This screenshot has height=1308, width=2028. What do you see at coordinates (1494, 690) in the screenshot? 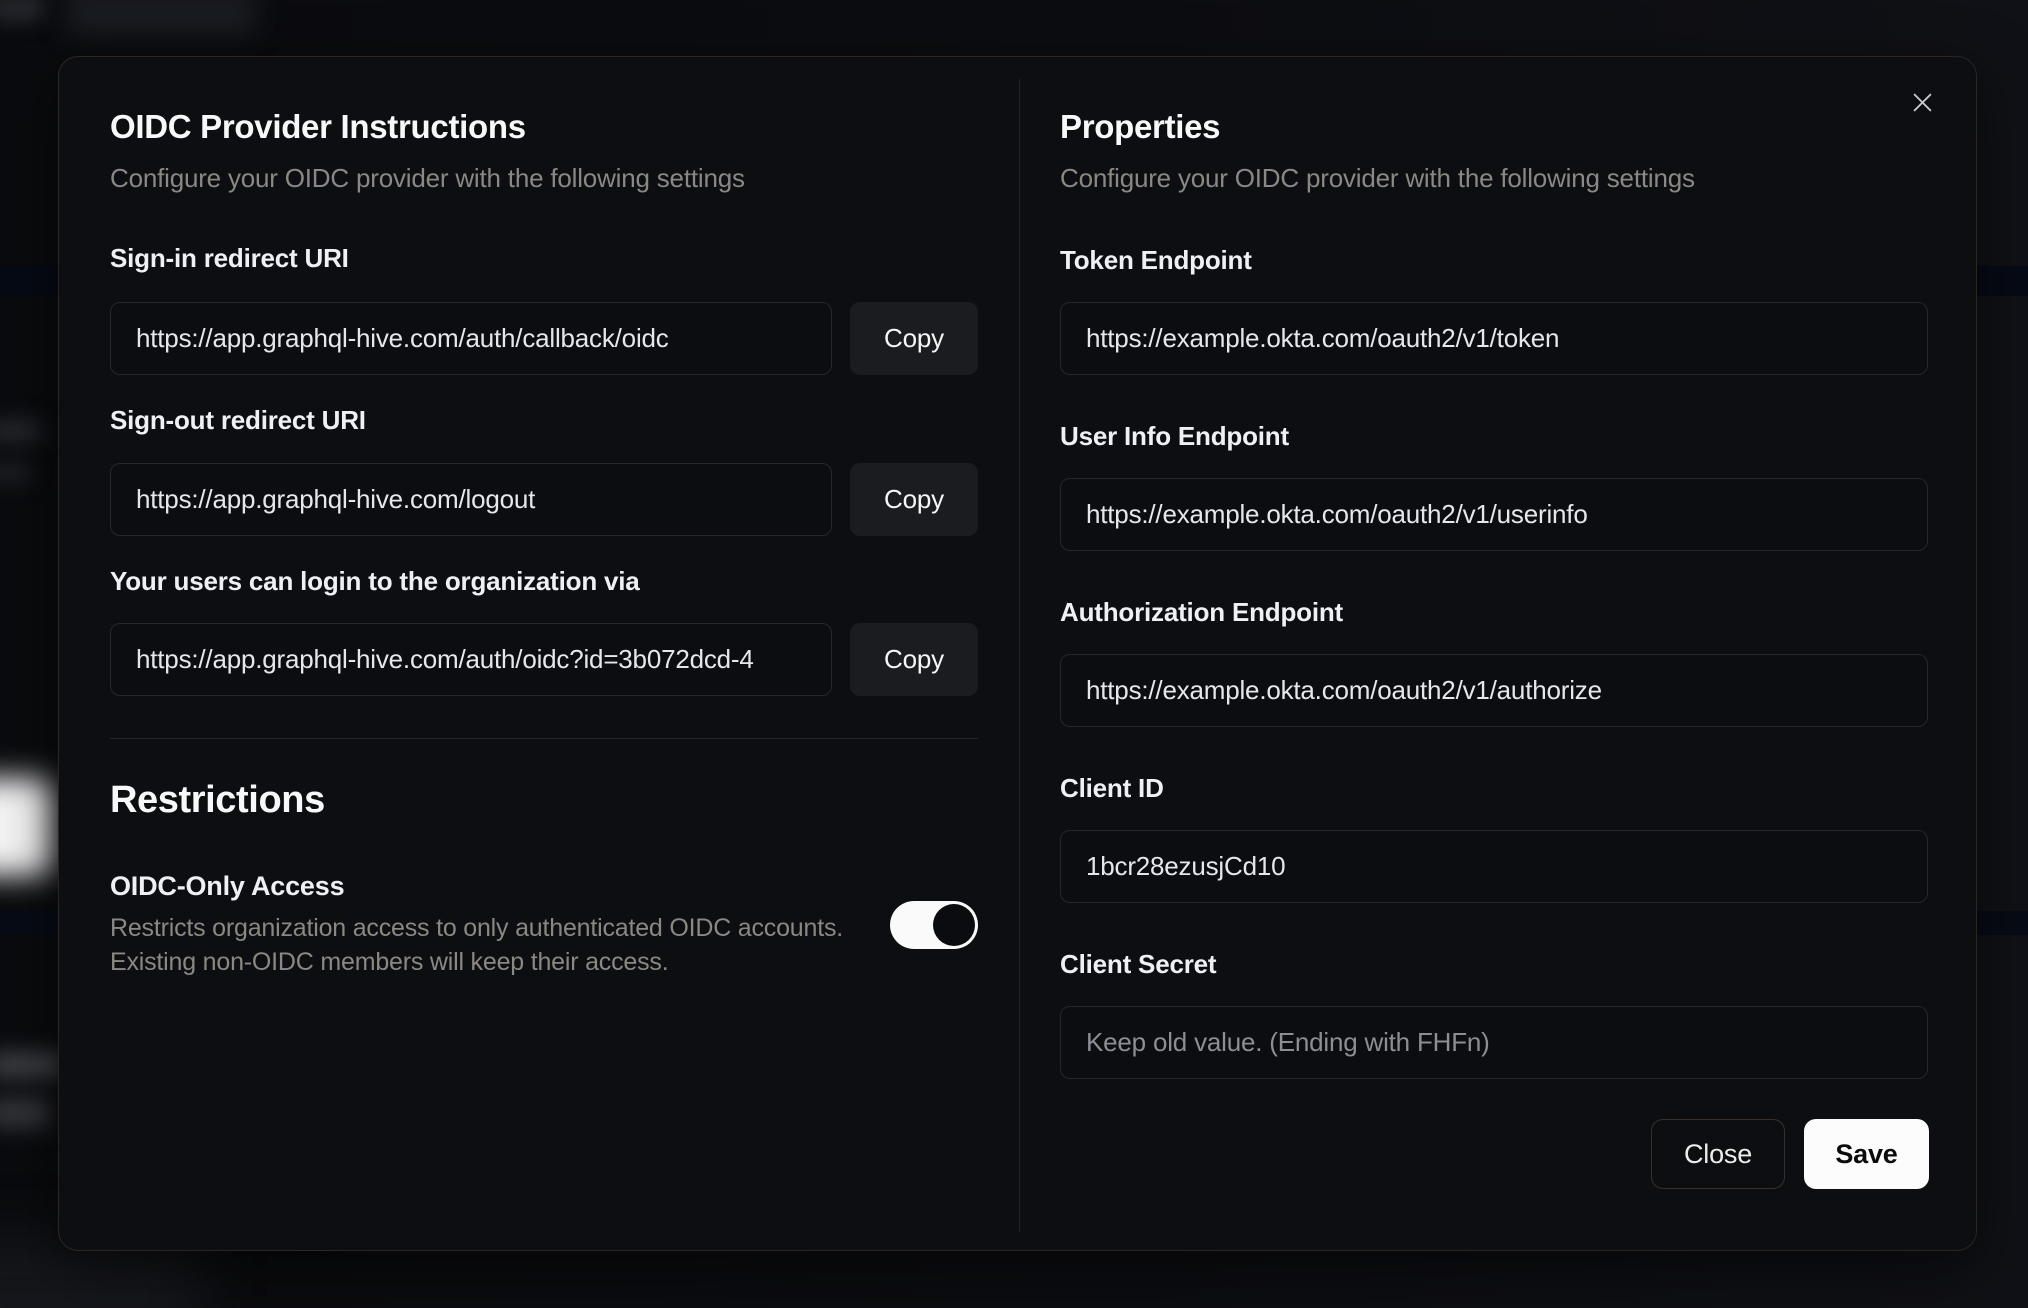
I see `authorization-endpoint-input` at bounding box center [1494, 690].